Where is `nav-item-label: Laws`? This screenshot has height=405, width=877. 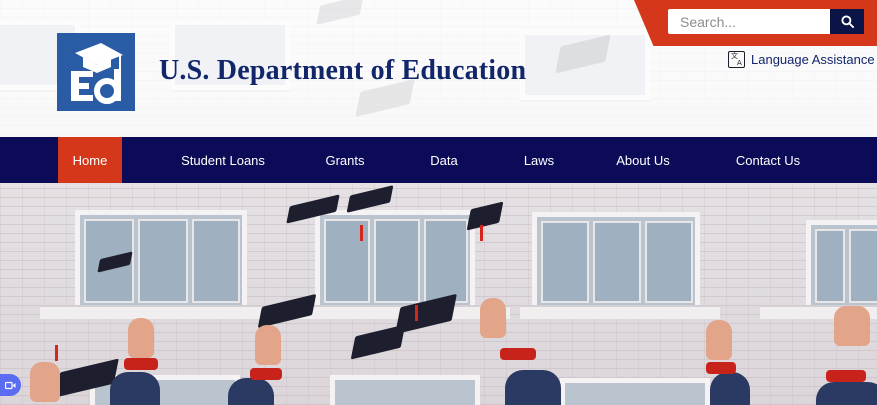
nav-item-label: Laws is located at coordinates (539, 160).